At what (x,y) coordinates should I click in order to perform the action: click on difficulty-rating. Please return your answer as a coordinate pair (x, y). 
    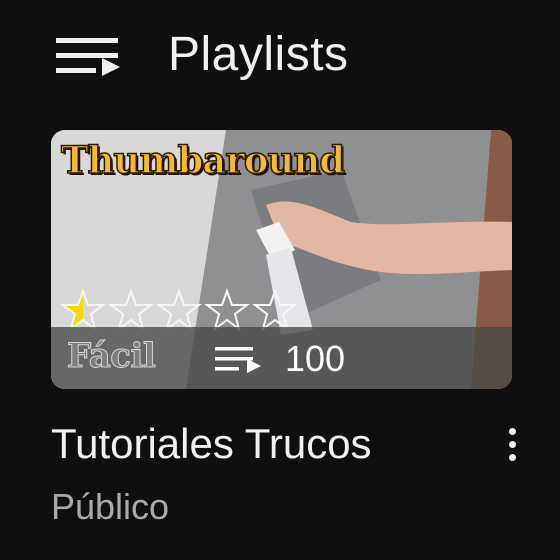
    Looking at the image, I should click on (179, 310).